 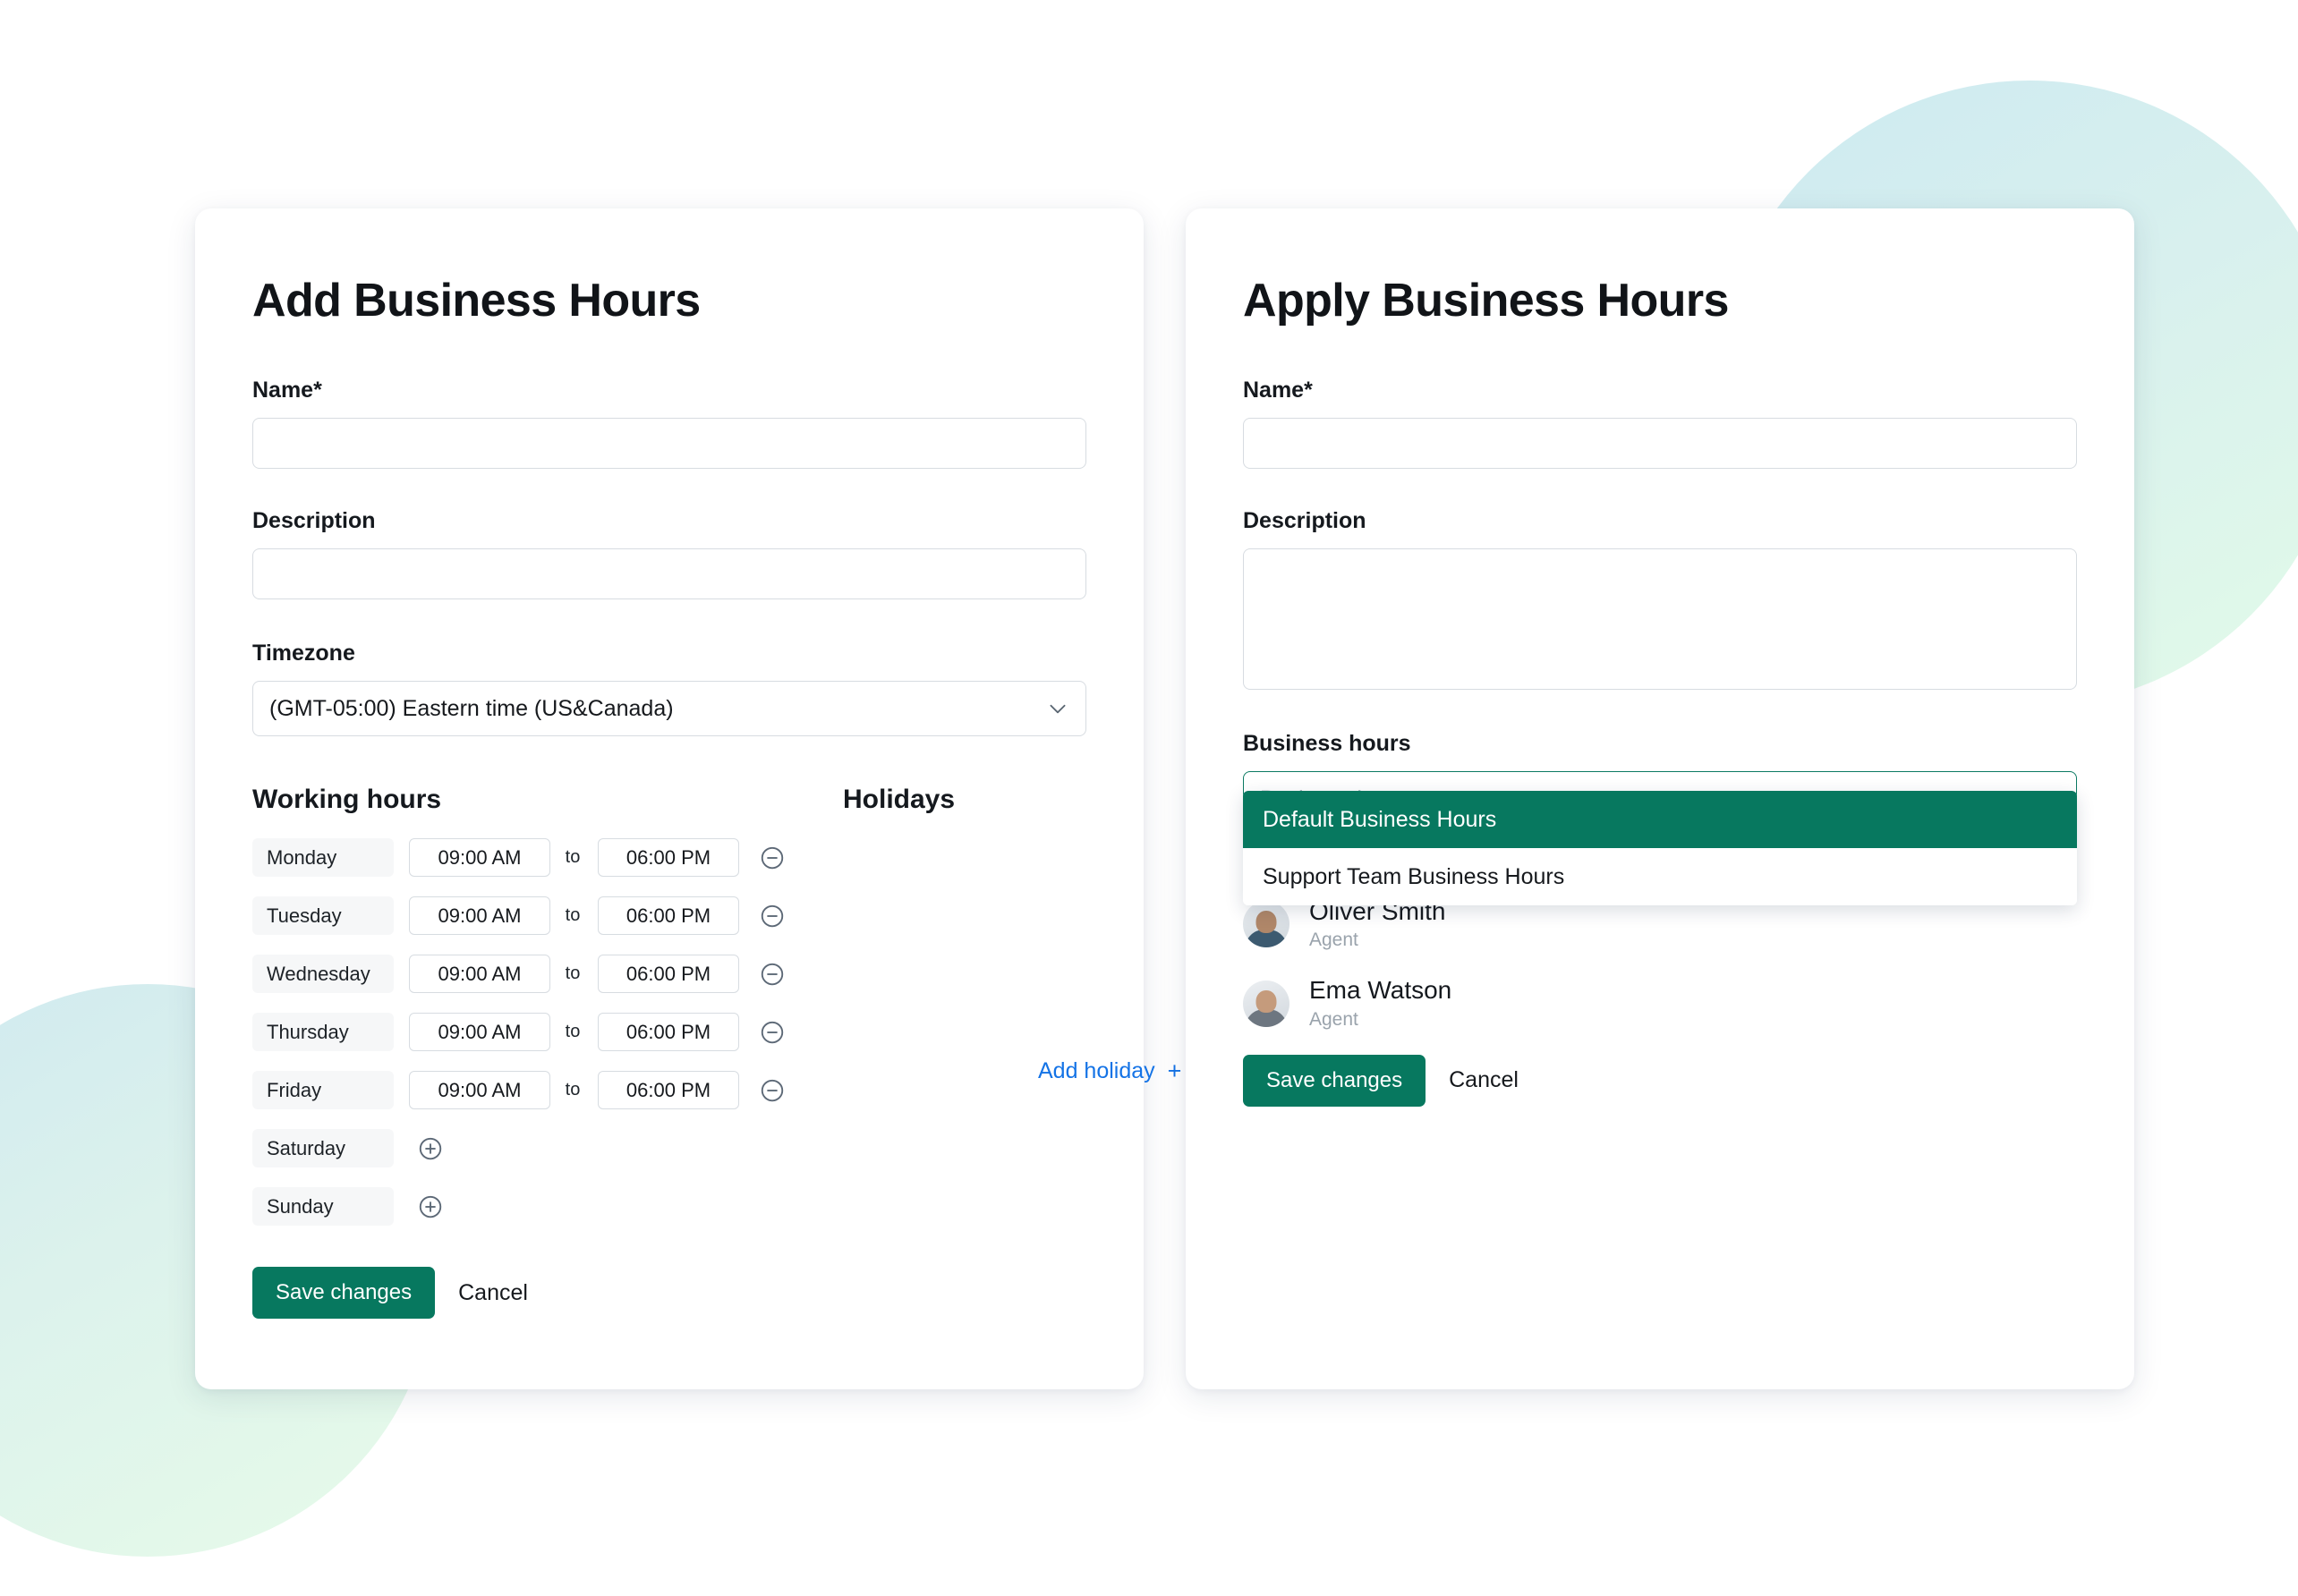 I want to click on plus-icon: +, so click(x=1174, y=1071).